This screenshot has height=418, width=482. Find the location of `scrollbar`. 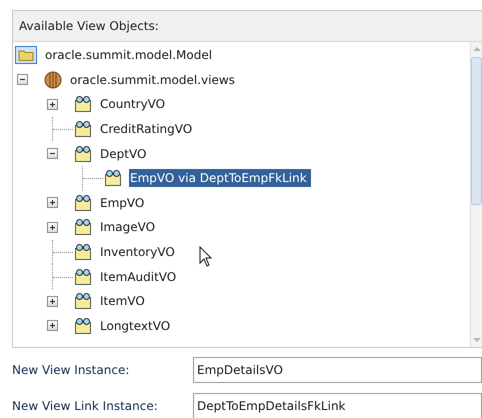

scrollbar is located at coordinates (476, 194).